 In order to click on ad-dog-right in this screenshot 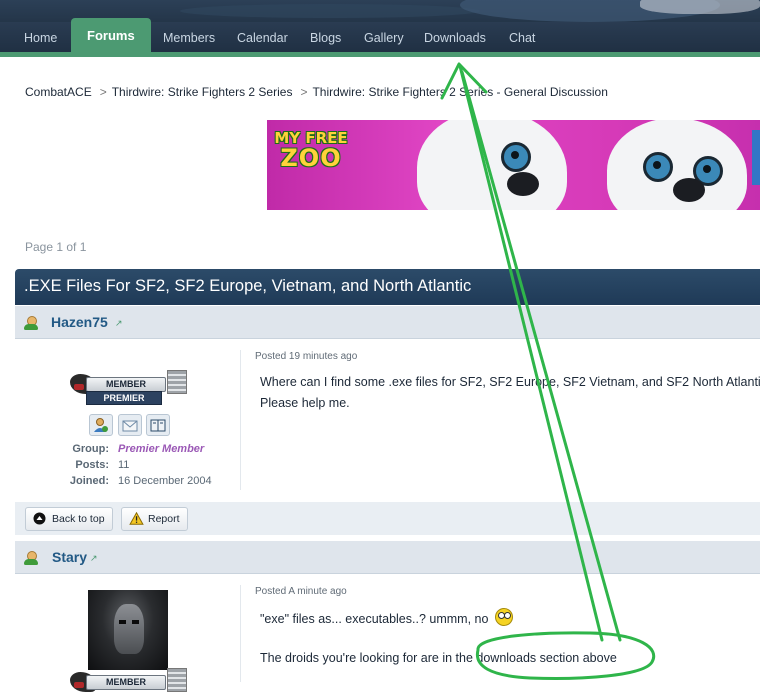, I will do `click(677, 165)`.